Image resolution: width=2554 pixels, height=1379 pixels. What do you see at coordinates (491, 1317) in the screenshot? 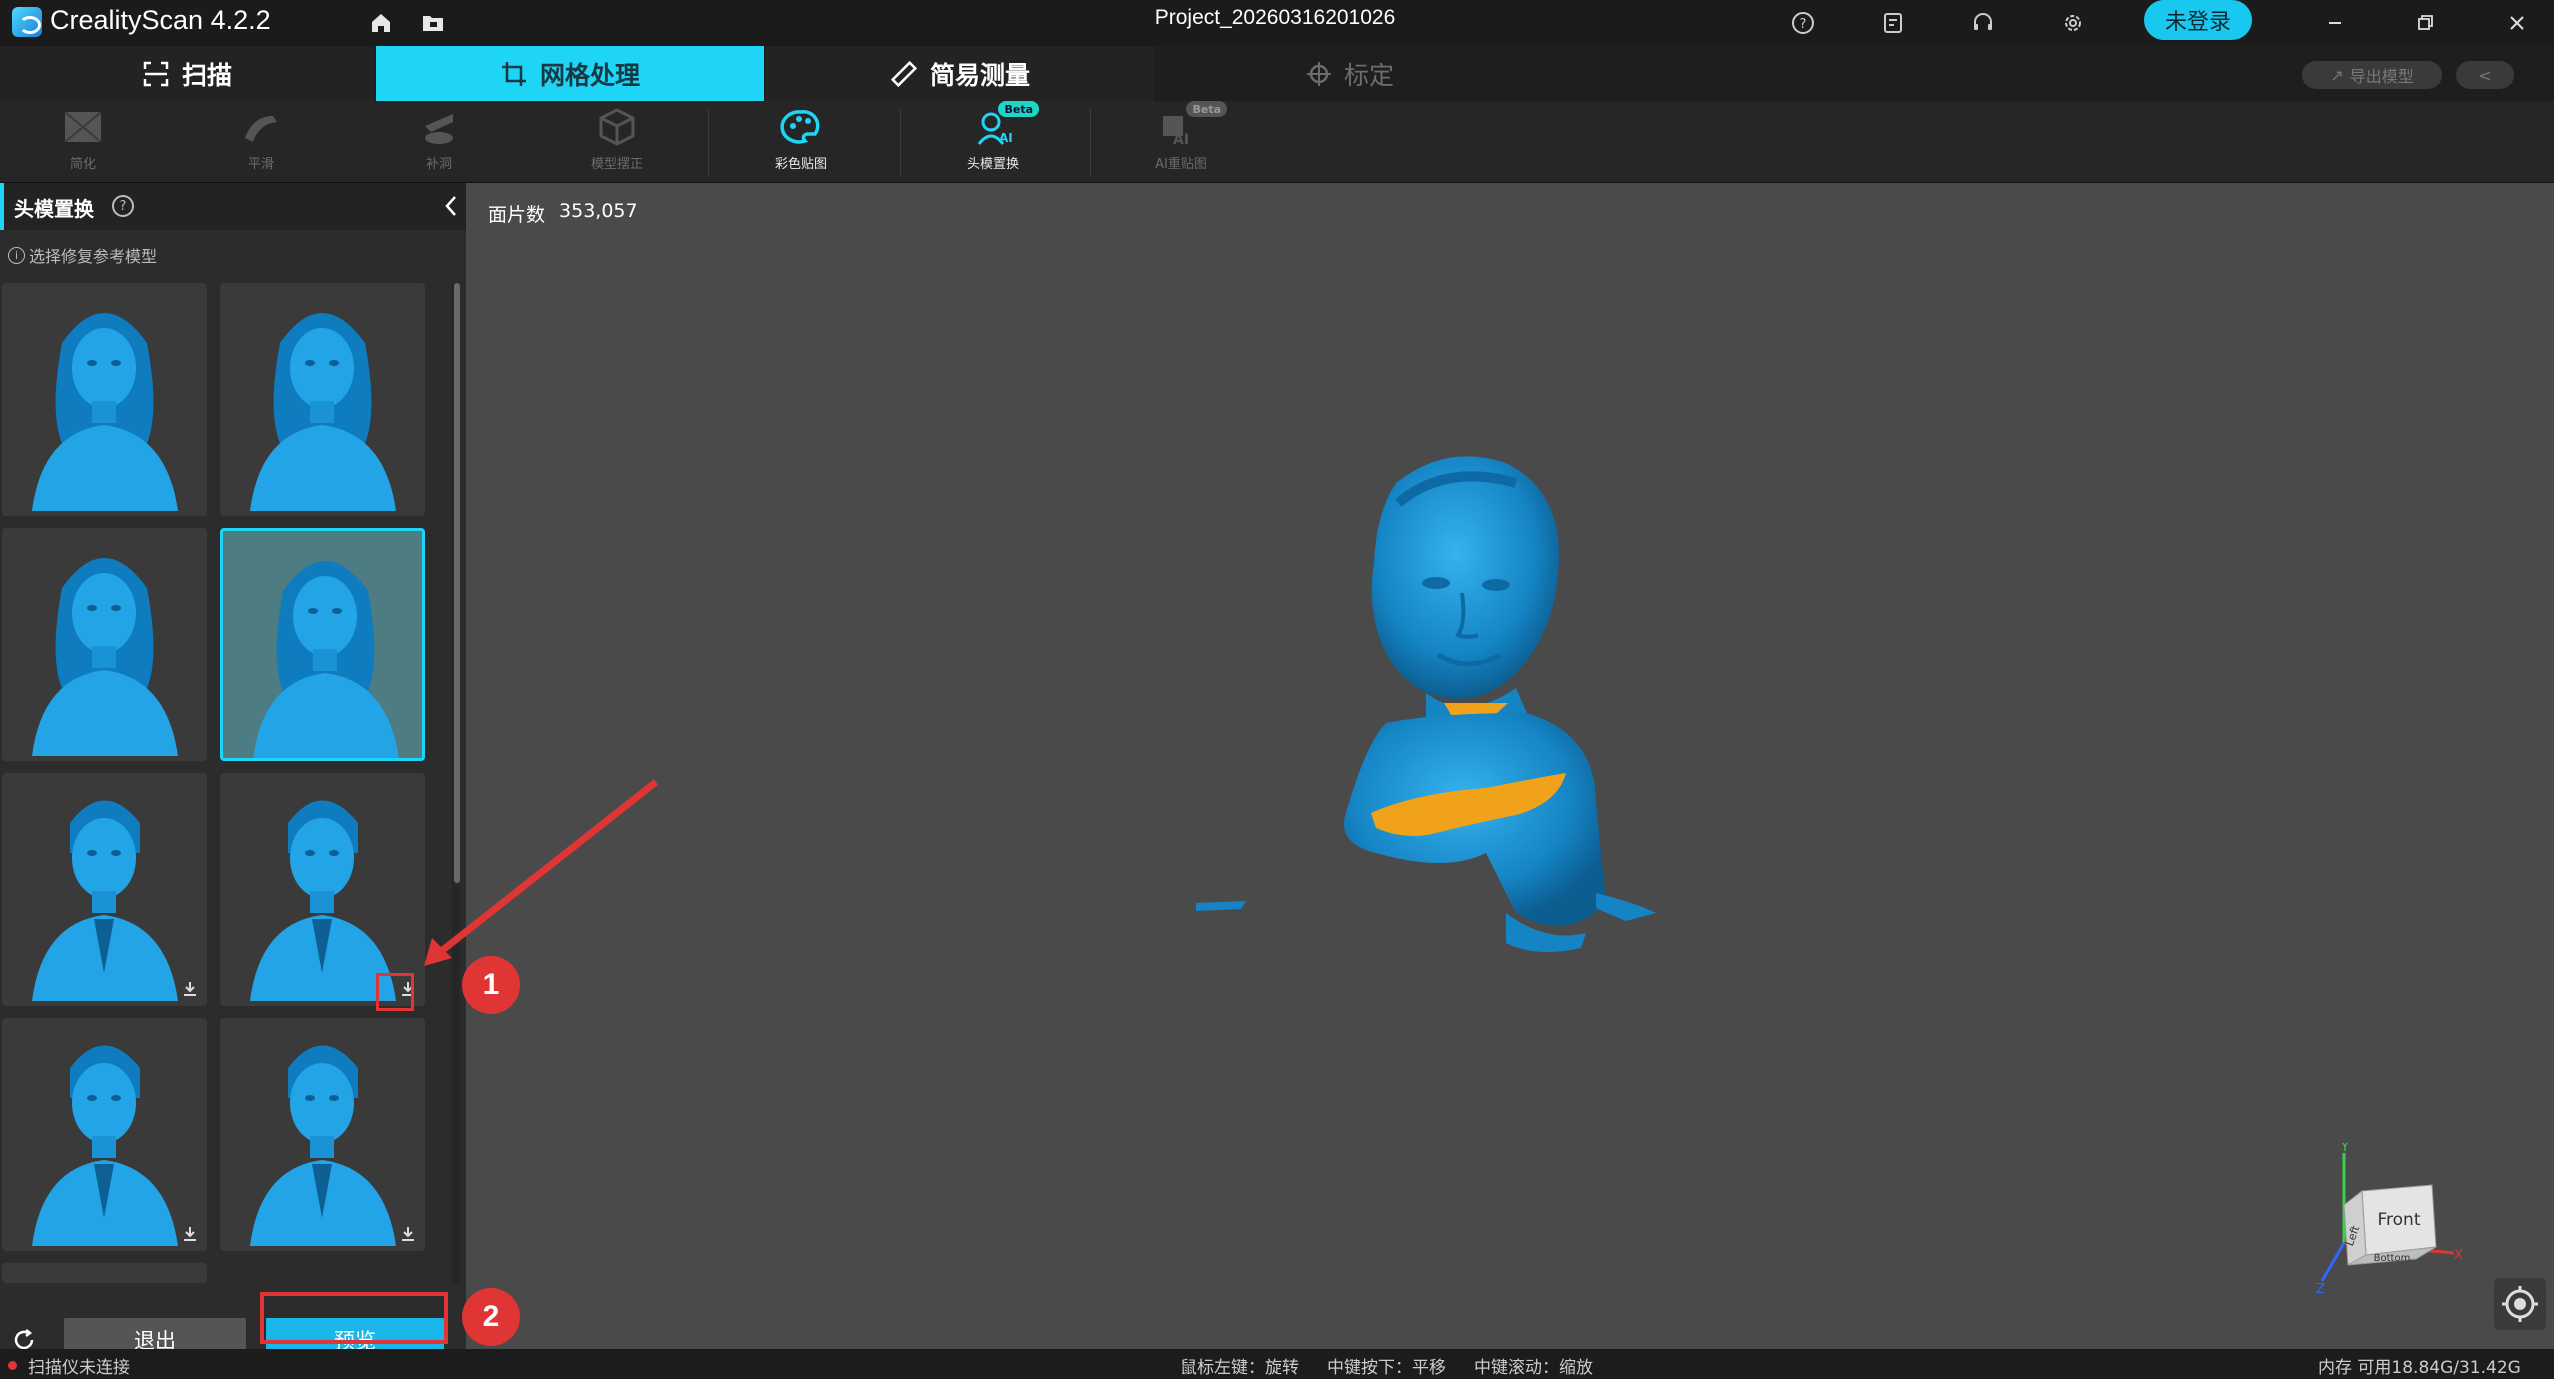
I see `step-2-badge: 2` at bounding box center [491, 1317].